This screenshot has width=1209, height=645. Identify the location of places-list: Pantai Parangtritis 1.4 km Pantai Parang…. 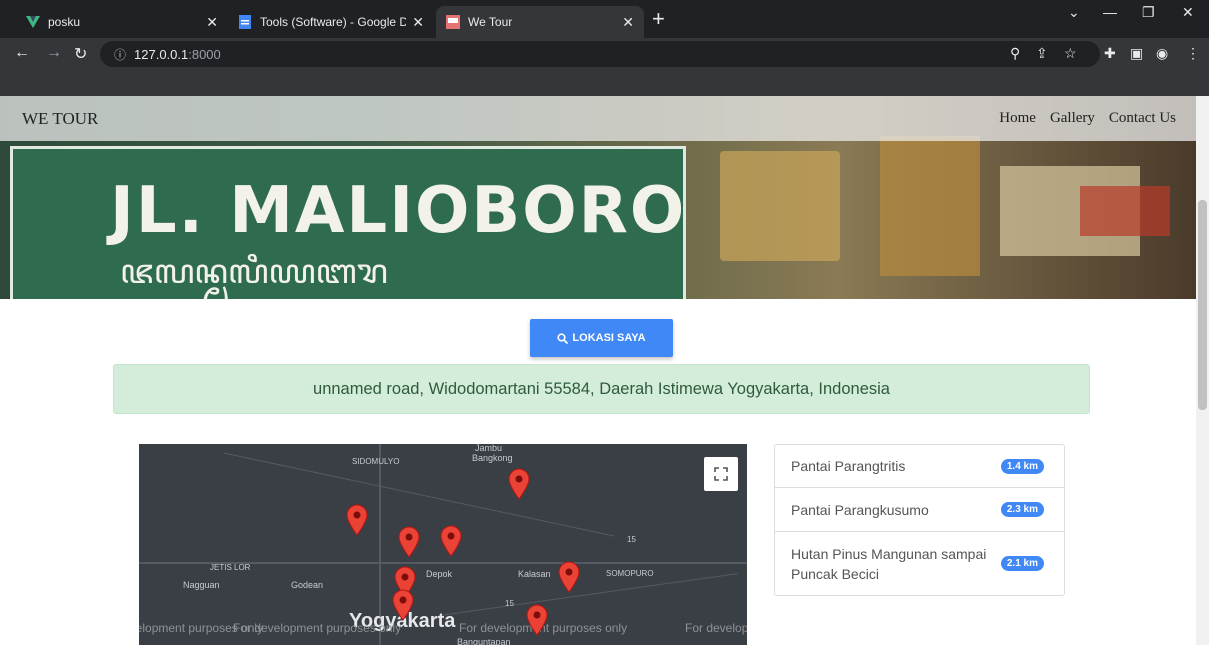
(919, 520).